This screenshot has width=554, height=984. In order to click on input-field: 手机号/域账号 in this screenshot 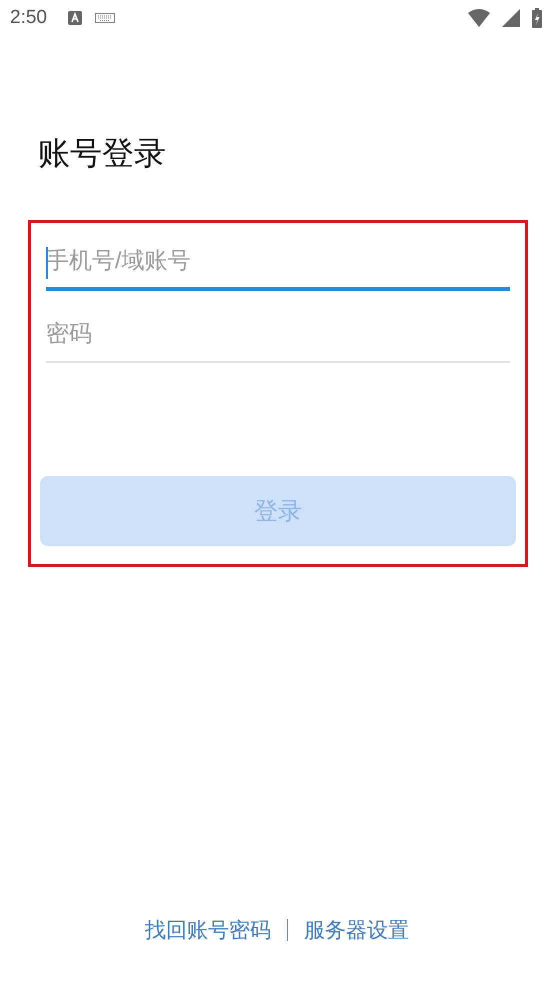, I will do `click(278, 262)`.